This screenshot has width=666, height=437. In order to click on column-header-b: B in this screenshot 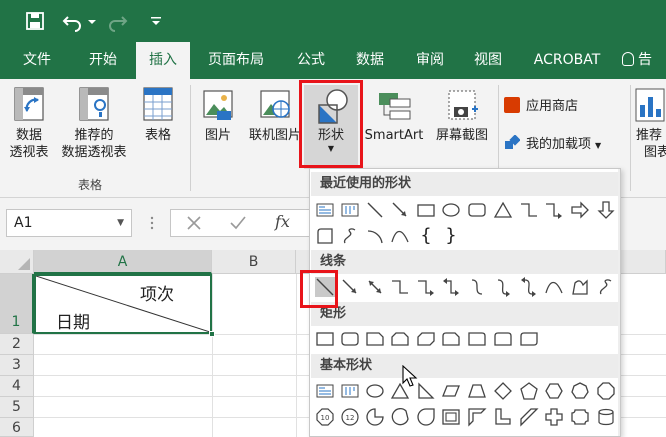, I will do `click(254, 262)`.